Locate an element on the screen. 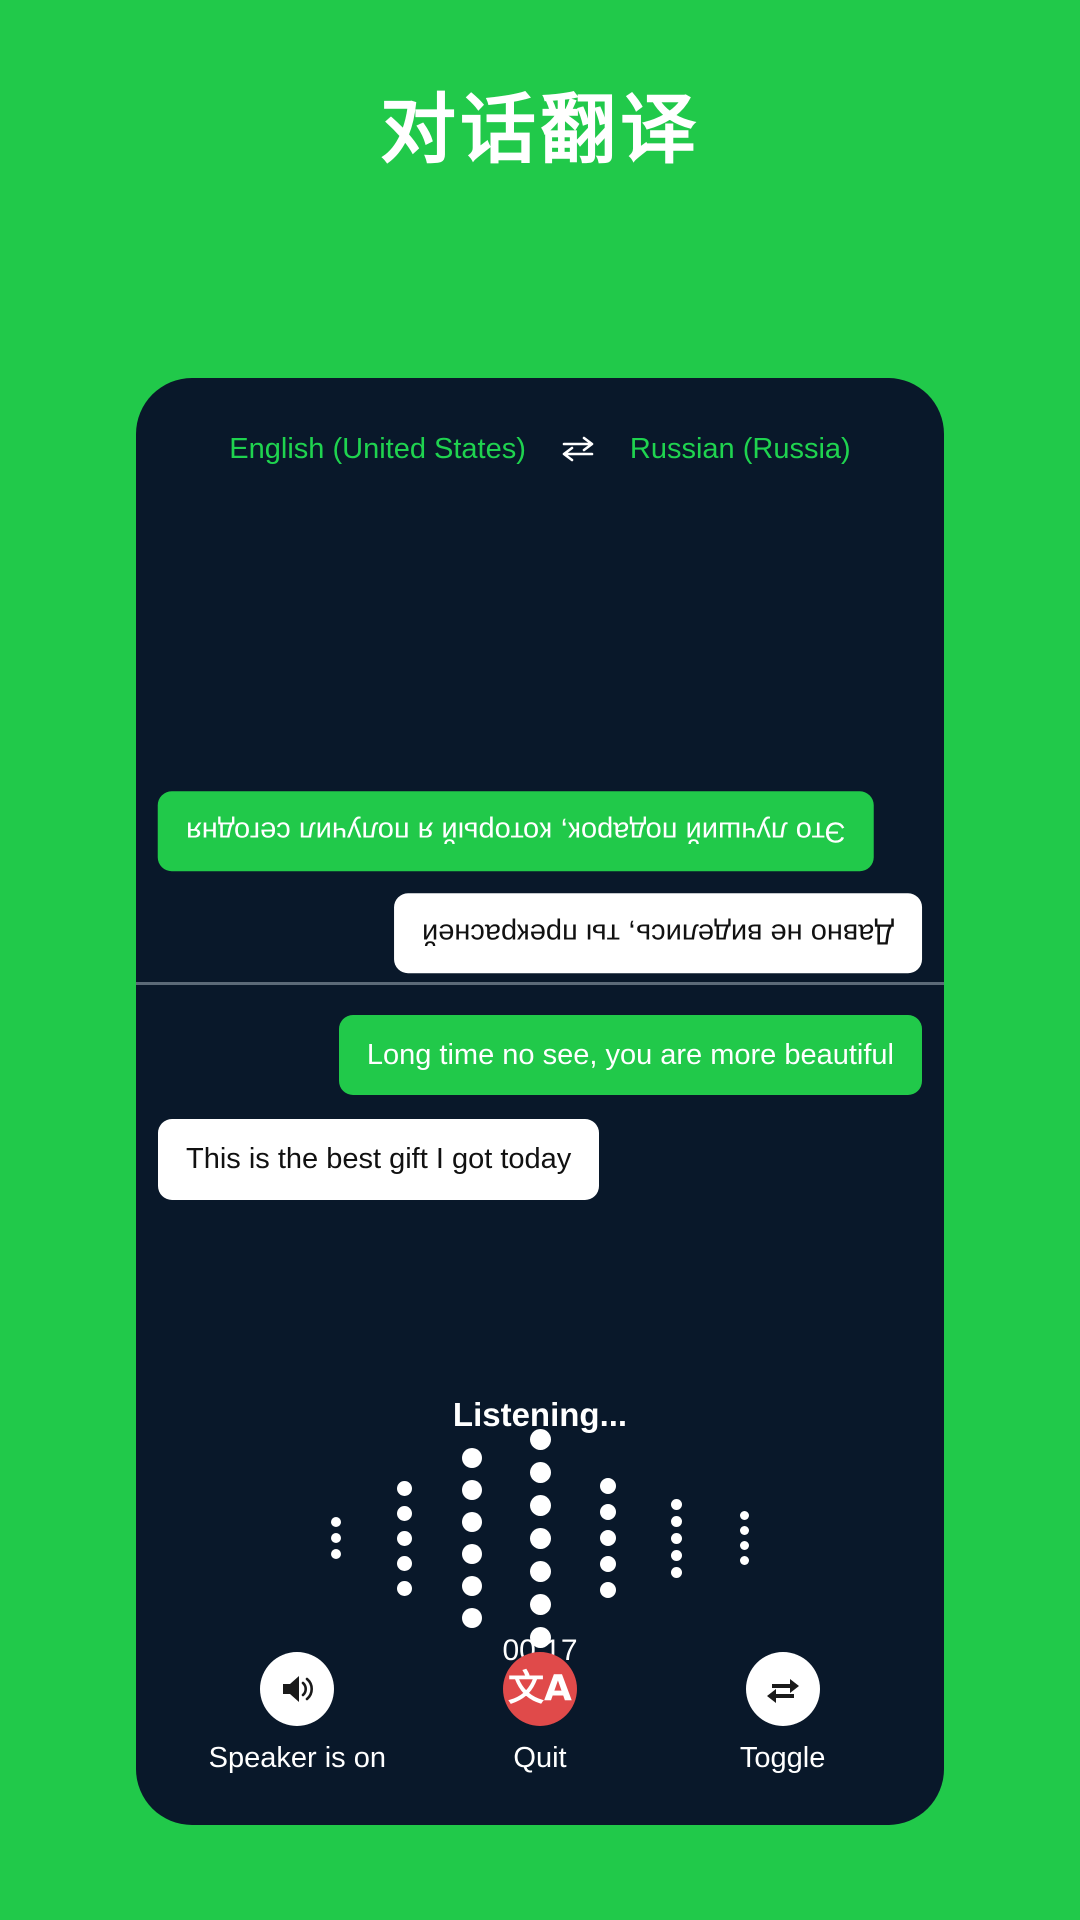  message-row: Давно не виделись, ты прекрасней is located at coordinates (540, 932).